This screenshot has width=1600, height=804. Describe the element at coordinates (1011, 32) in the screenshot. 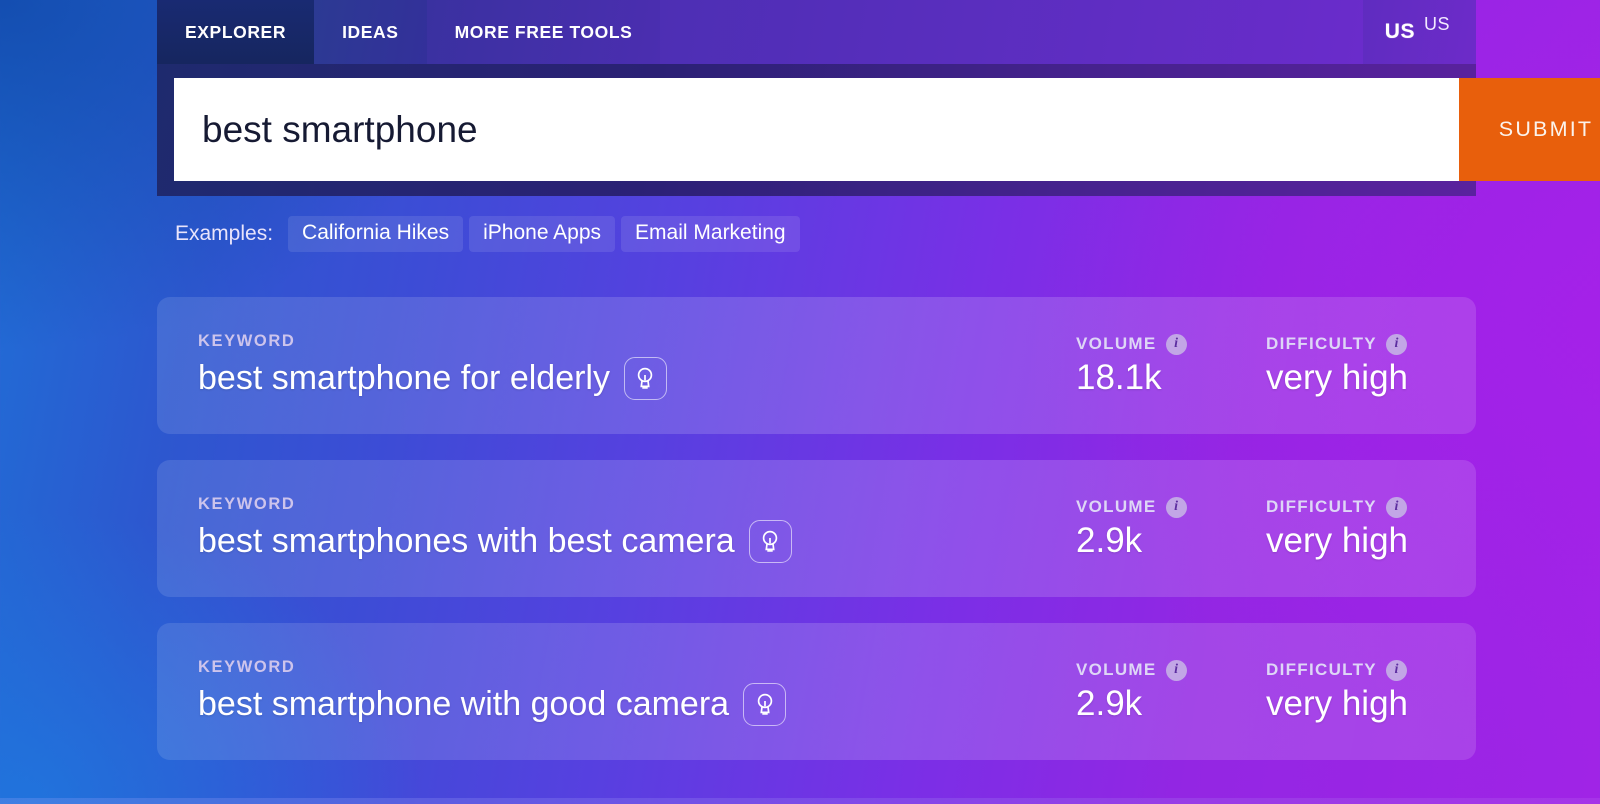

I see `navbar-spacer` at that location.